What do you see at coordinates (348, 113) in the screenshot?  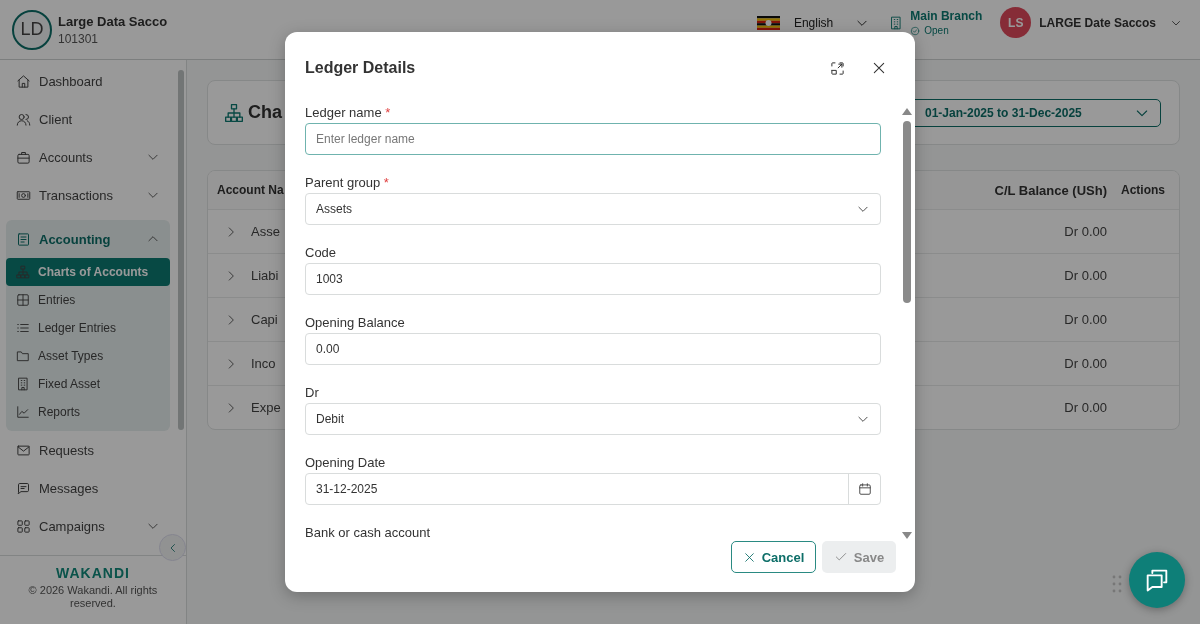 I see `field-label: Ledger name *` at bounding box center [348, 113].